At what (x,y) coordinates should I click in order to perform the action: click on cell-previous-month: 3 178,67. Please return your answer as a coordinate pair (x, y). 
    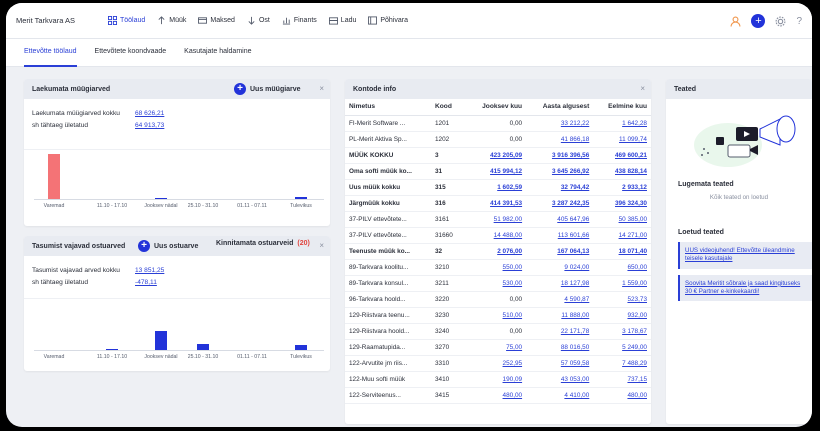
    Looking at the image, I should click on (622, 331).